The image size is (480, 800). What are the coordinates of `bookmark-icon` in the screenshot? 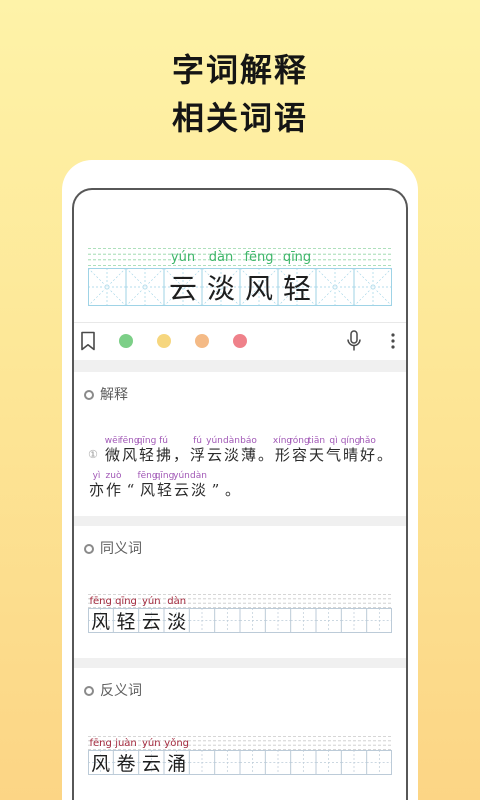 It's located at (88, 341).